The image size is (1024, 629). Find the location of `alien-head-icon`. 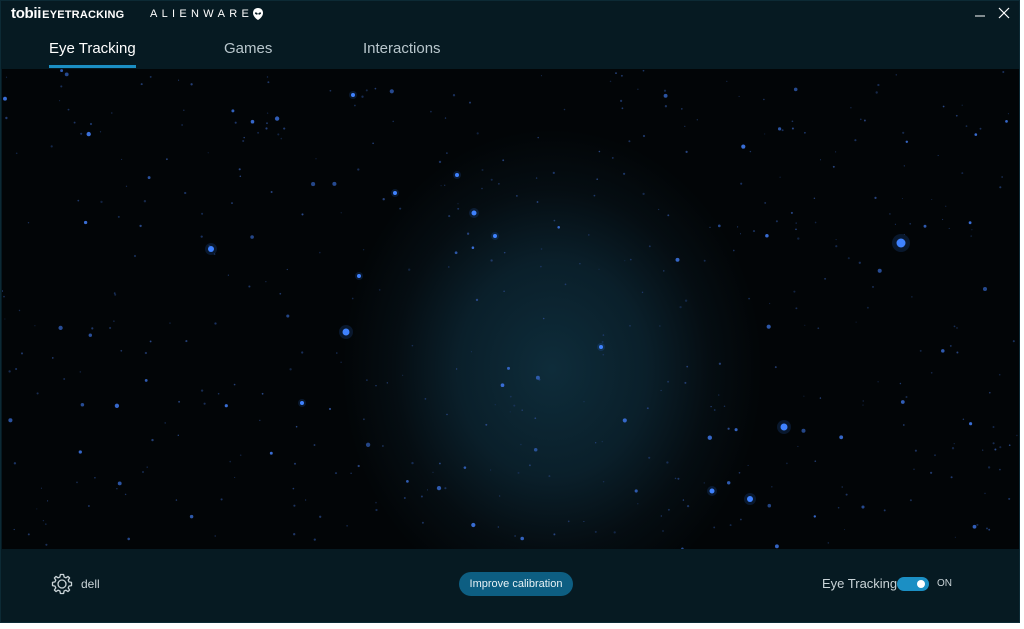

alien-head-icon is located at coordinates (258, 14).